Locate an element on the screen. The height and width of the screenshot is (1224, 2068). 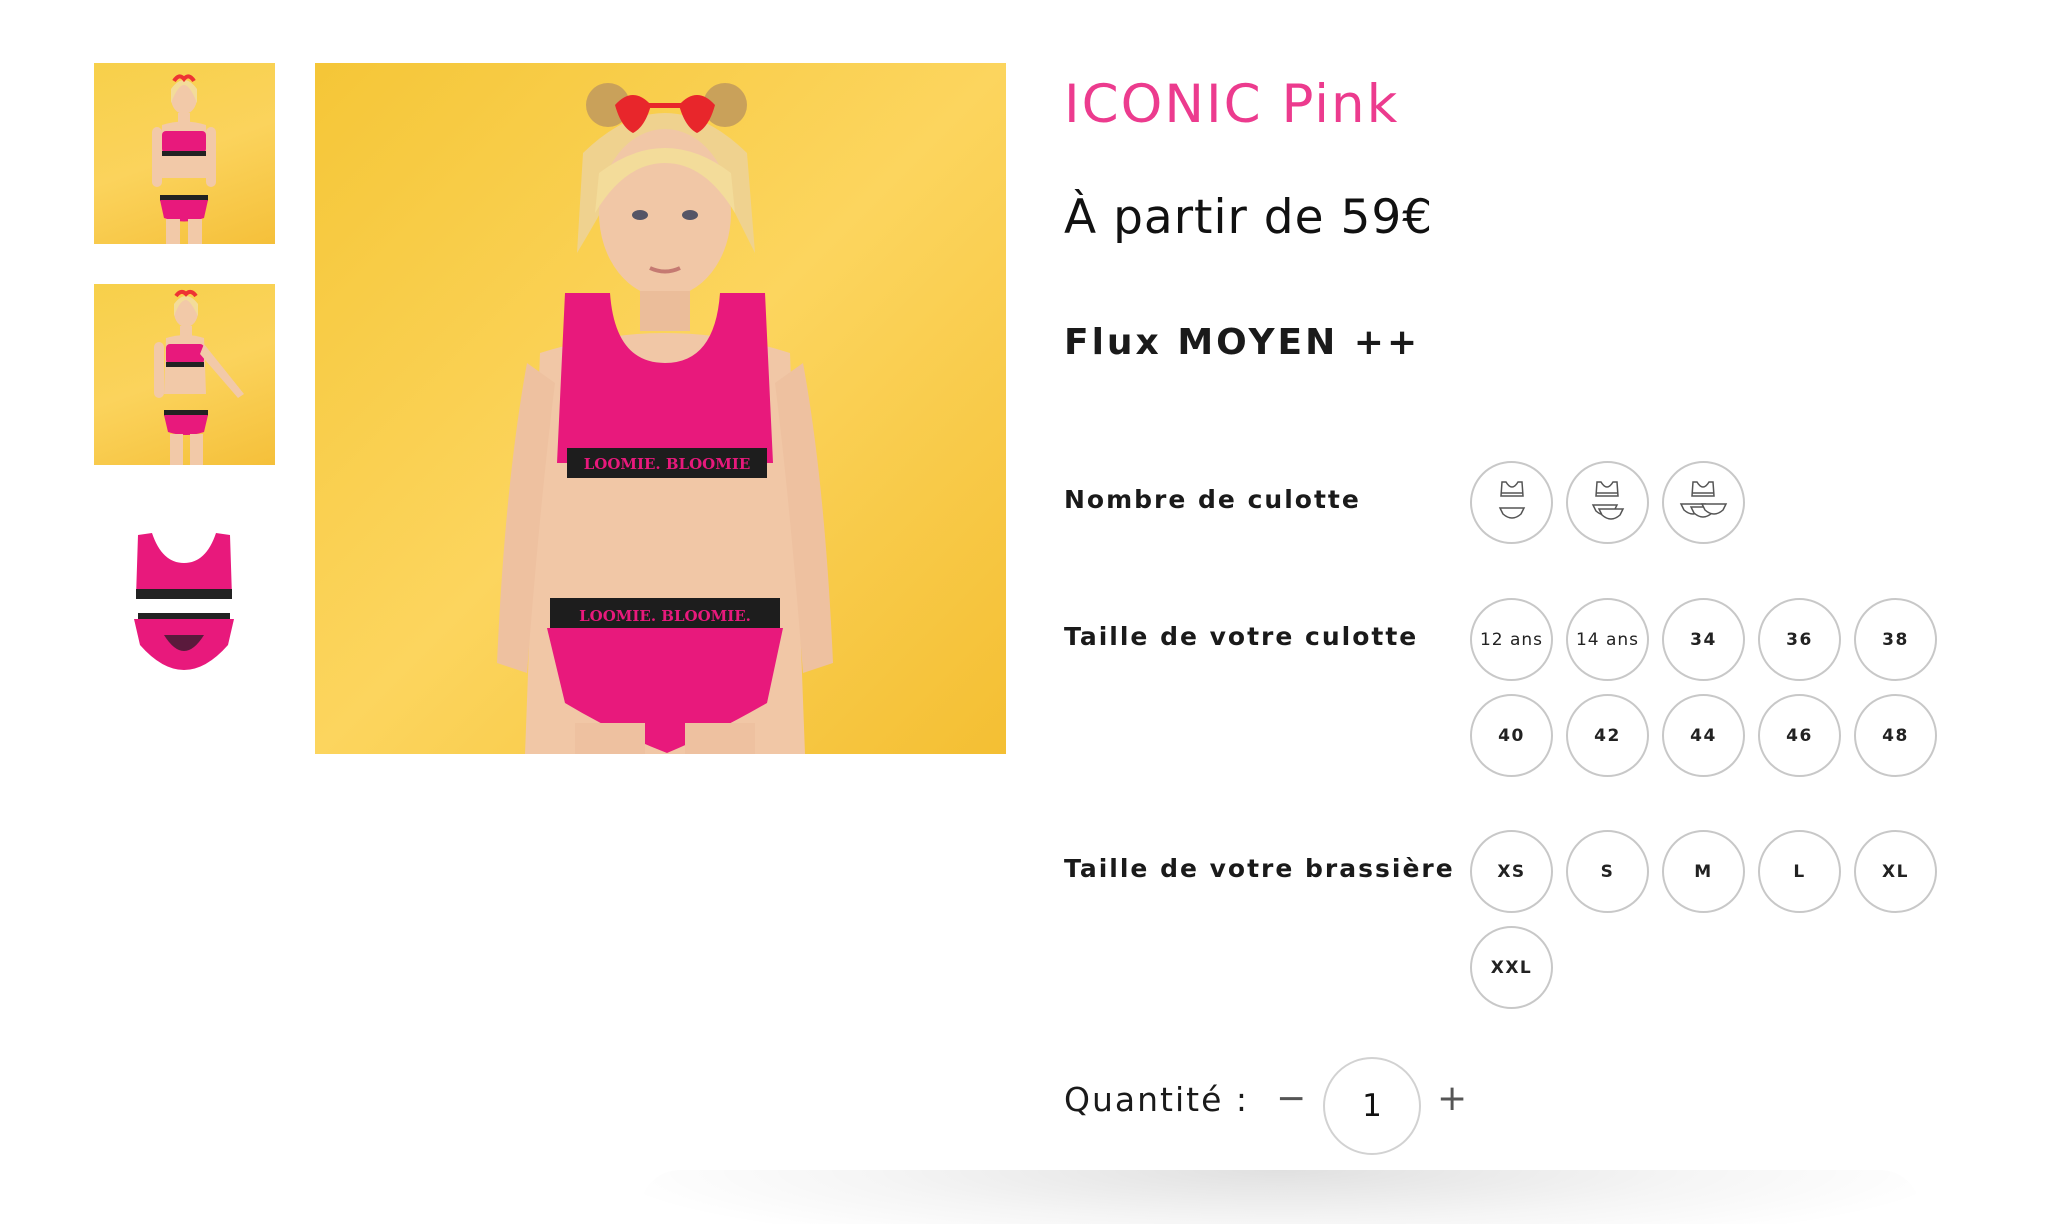
bra-and-2-briefs-icon is located at coordinates (1607, 500).